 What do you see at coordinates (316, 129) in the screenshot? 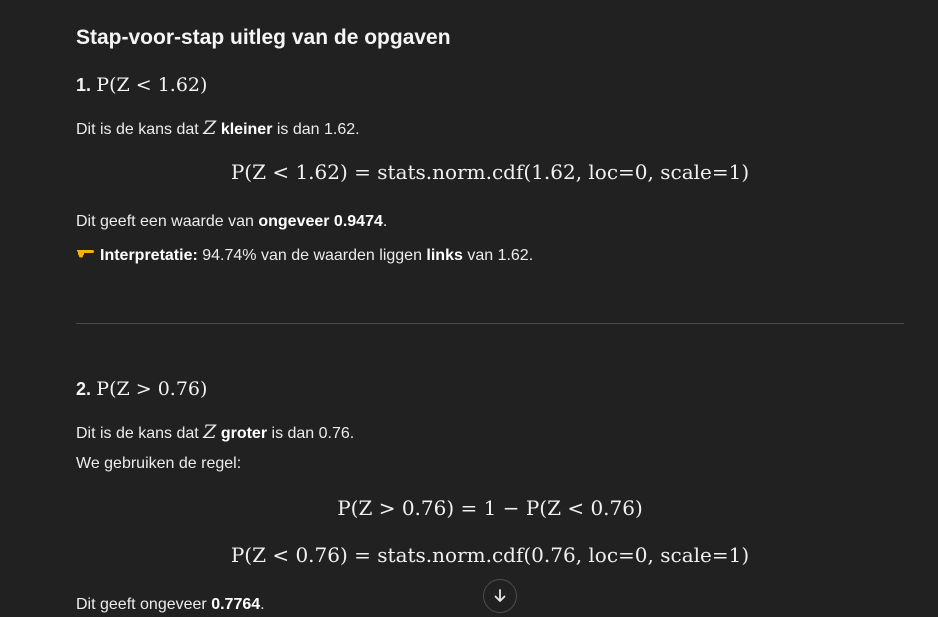
I see `step-1-description-post: is dan 1.62.` at bounding box center [316, 129].